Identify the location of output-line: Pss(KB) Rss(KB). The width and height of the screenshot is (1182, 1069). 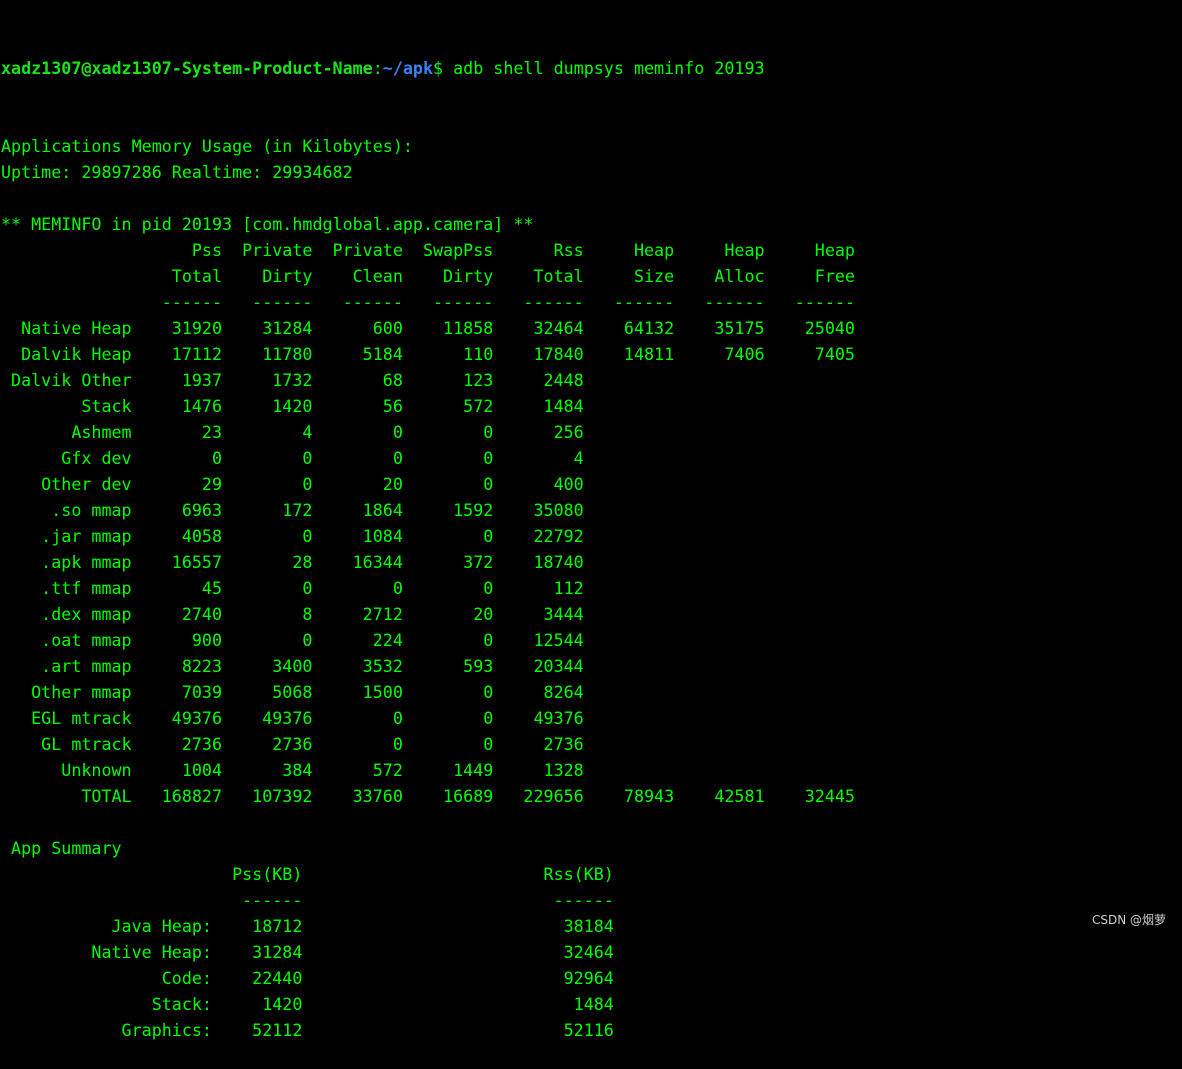
(307, 874).